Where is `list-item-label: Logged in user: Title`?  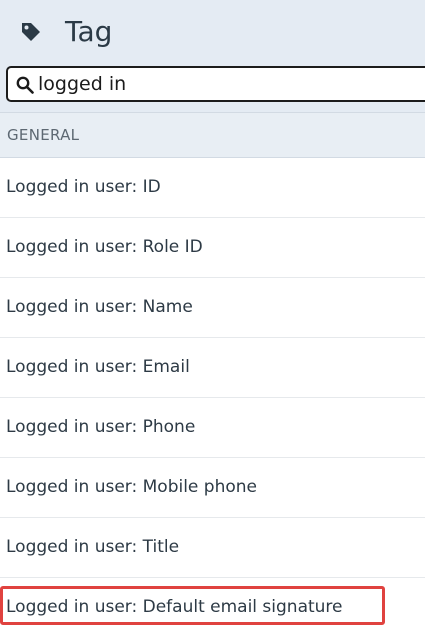 list-item-label: Logged in user: Title is located at coordinates (93, 547).